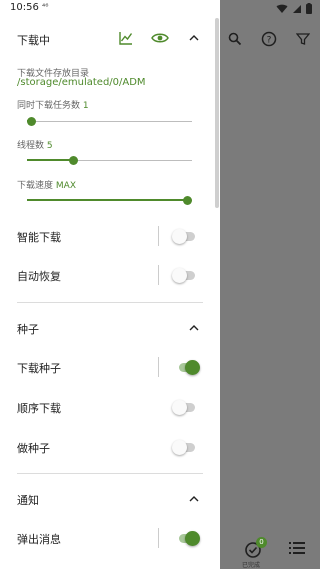  Describe the element at coordinates (187, 367) in the screenshot. I see `download-torrent-switch` at that location.